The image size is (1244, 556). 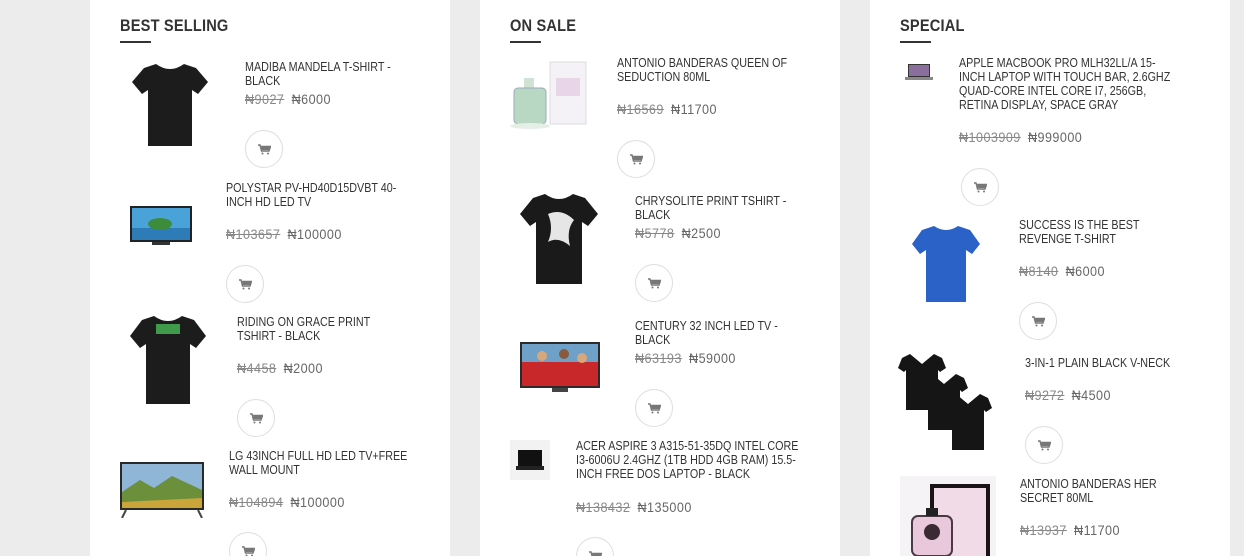 What do you see at coordinates (162, 490) in the screenshot?
I see `product-image-lg-tv` at bounding box center [162, 490].